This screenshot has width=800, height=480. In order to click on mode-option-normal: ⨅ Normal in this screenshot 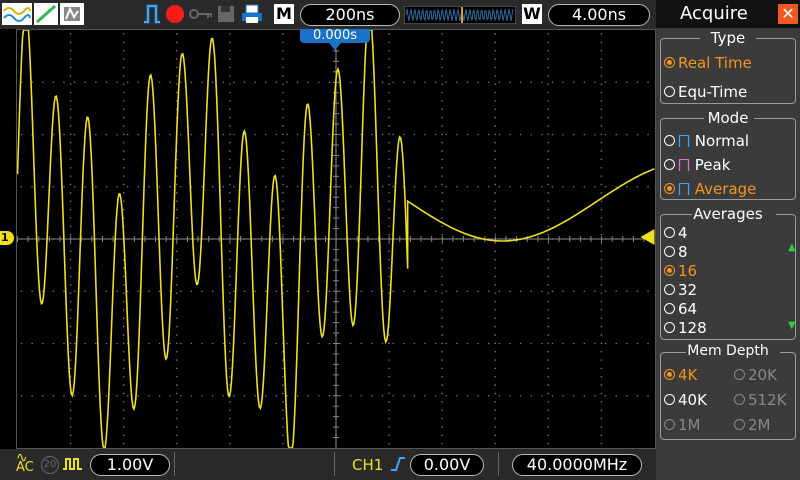, I will do `click(706, 141)`.